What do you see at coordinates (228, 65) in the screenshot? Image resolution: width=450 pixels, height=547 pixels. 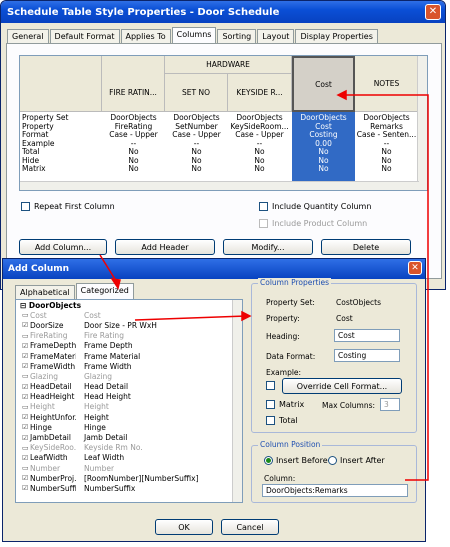 I see `header-group-hardware: HARDWARE` at bounding box center [228, 65].